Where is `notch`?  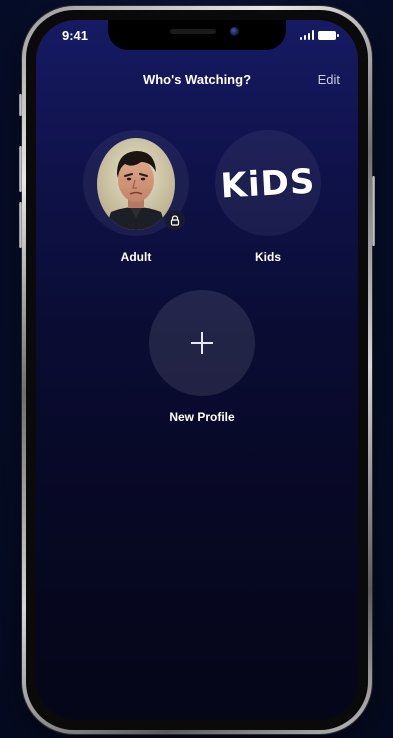
notch is located at coordinates (197, 35).